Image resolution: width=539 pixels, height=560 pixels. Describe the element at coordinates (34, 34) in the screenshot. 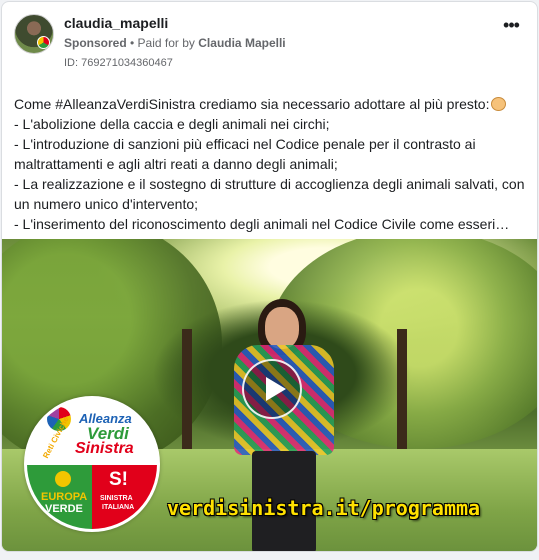

I see `profile-avatar` at that location.